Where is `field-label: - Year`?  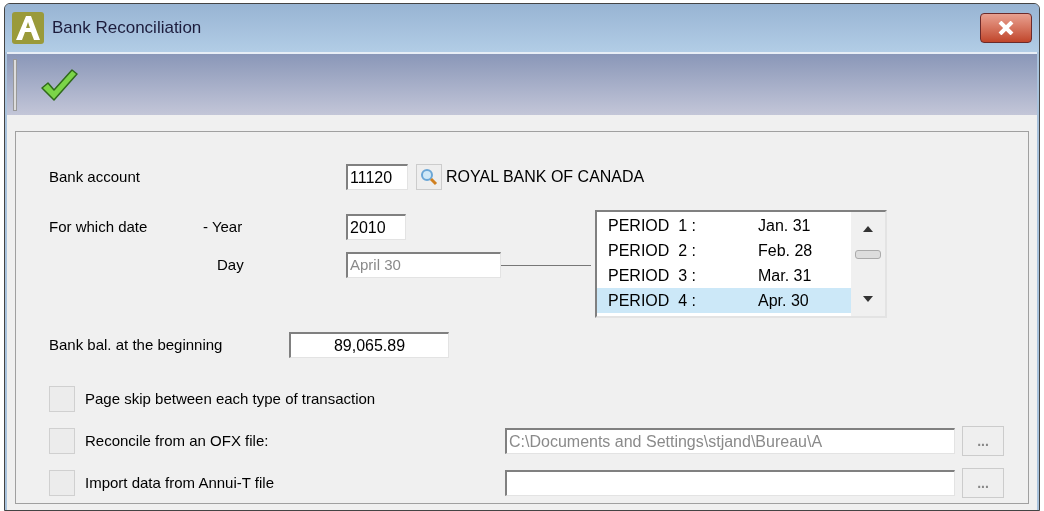 field-label: - Year is located at coordinates (223, 226).